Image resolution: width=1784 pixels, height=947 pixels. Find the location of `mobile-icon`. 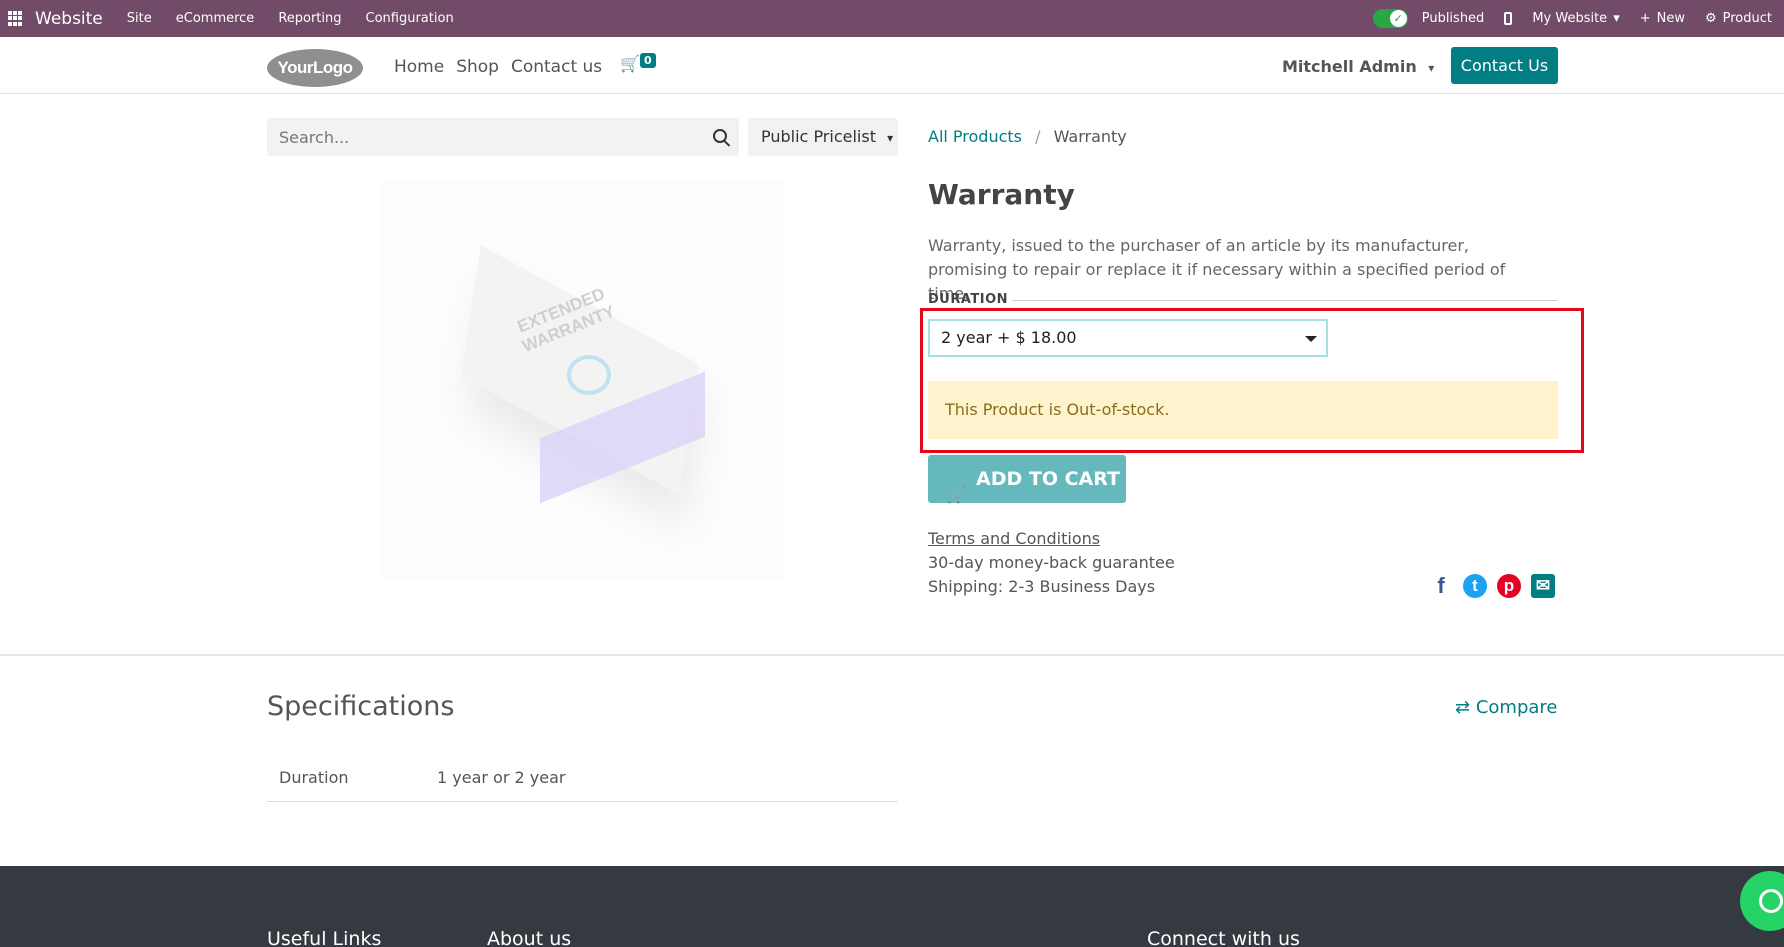

mobile-icon is located at coordinates (1508, 18).